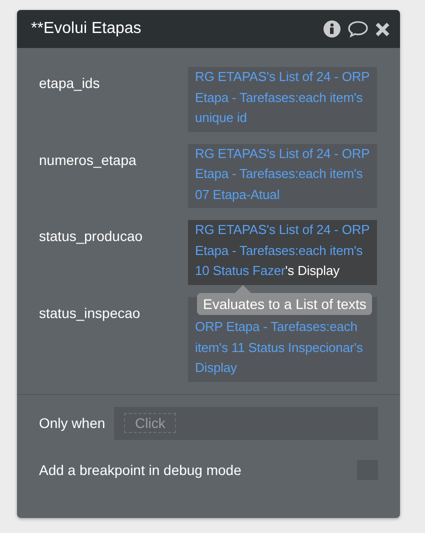 The height and width of the screenshot is (533, 425). What do you see at coordinates (246, 423) in the screenshot?
I see `condition-field: Click` at bounding box center [246, 423].